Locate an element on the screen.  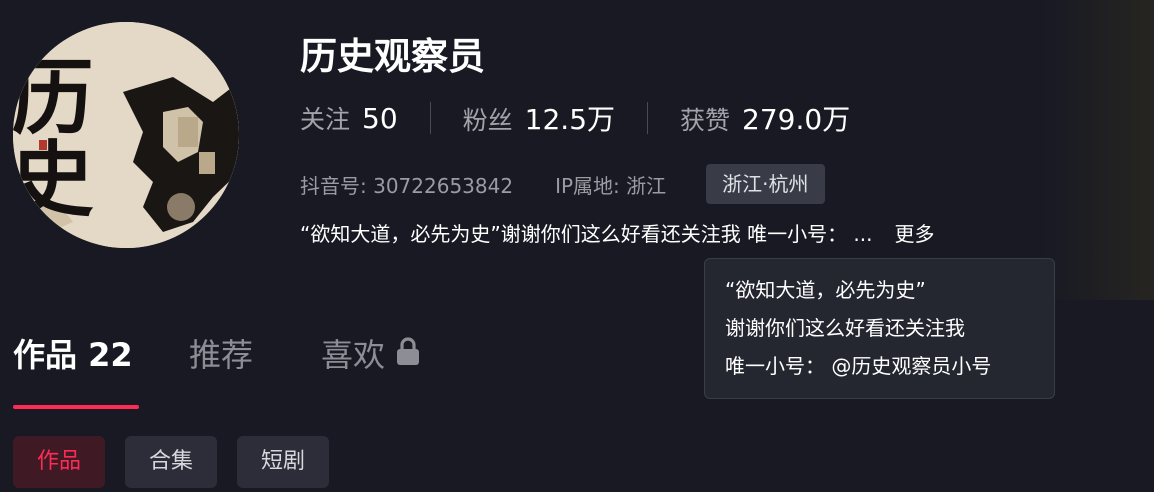
content-filter: 作品 合集 短剧 is located at coordinates (181, 462).